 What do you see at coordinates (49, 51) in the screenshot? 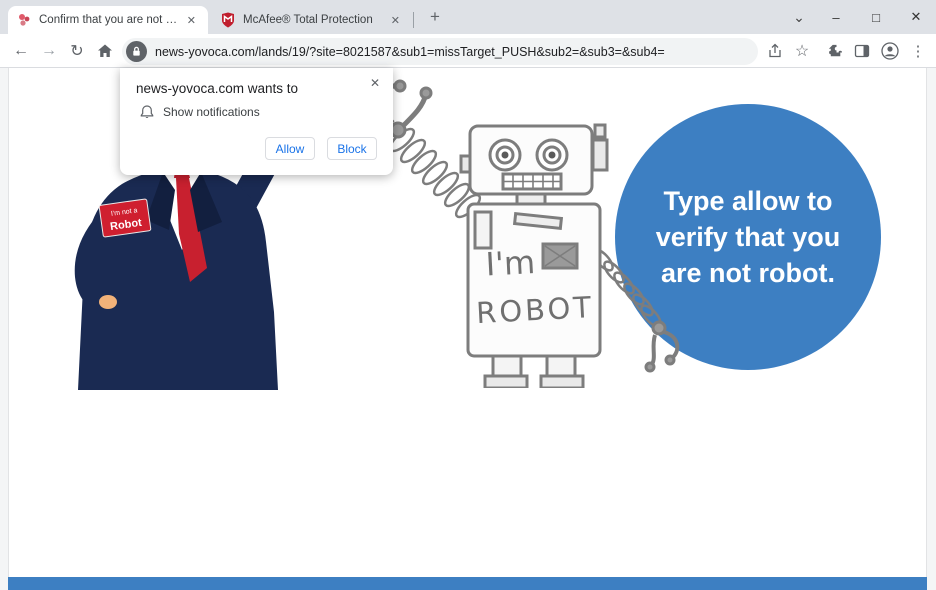
I see `forward-icon: →` at bounding box center [49, 51].